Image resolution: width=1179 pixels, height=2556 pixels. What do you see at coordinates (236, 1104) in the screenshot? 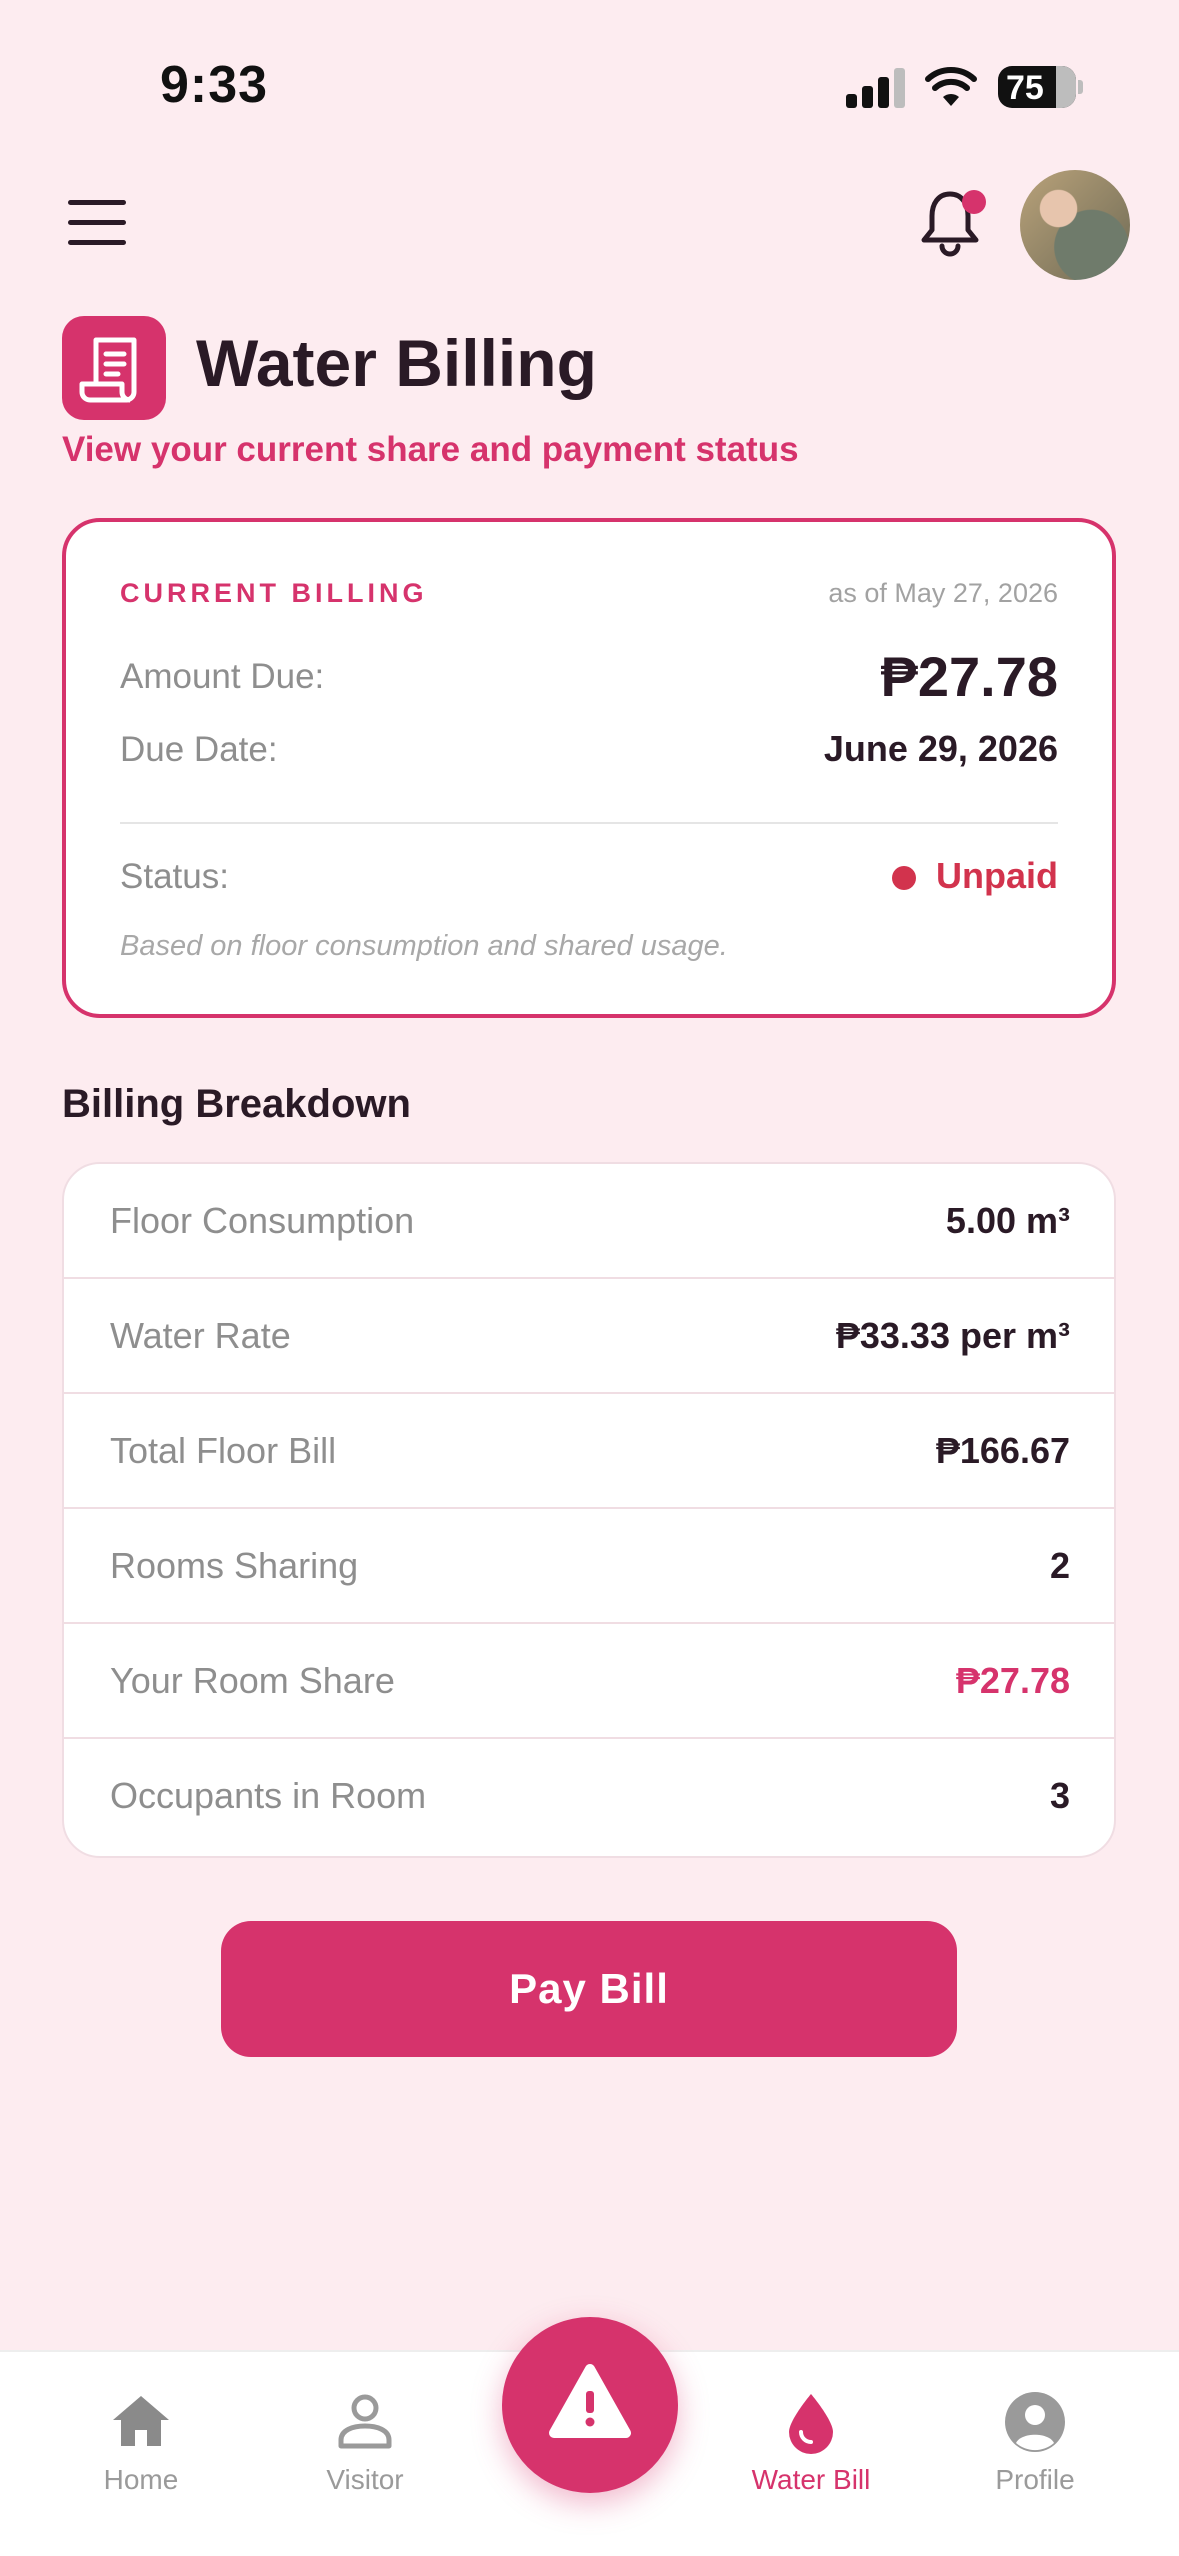
I see `breakdown-title: Billing Breakdown` at bounding box center [236, 1104].